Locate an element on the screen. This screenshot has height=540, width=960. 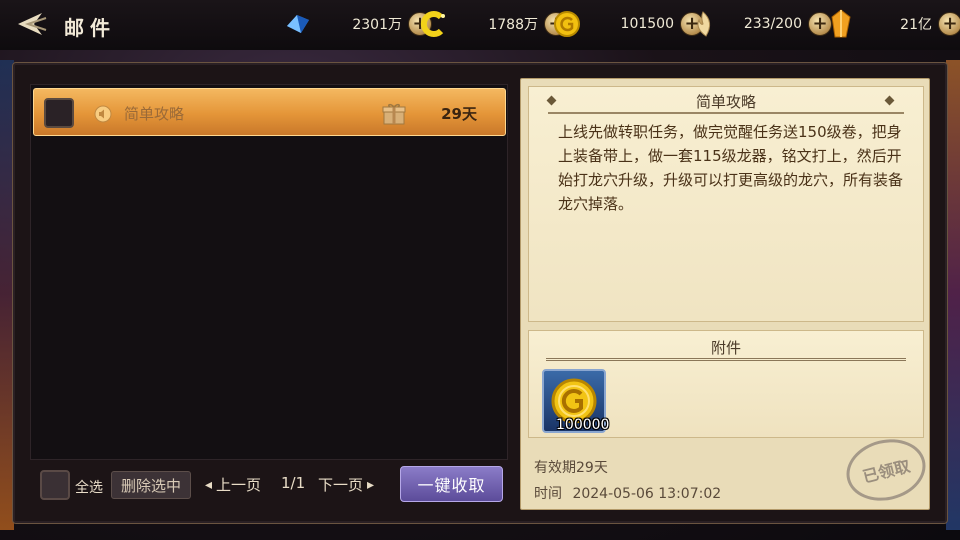
message-title: 简单攻略 is located at coordinates (725, 102).